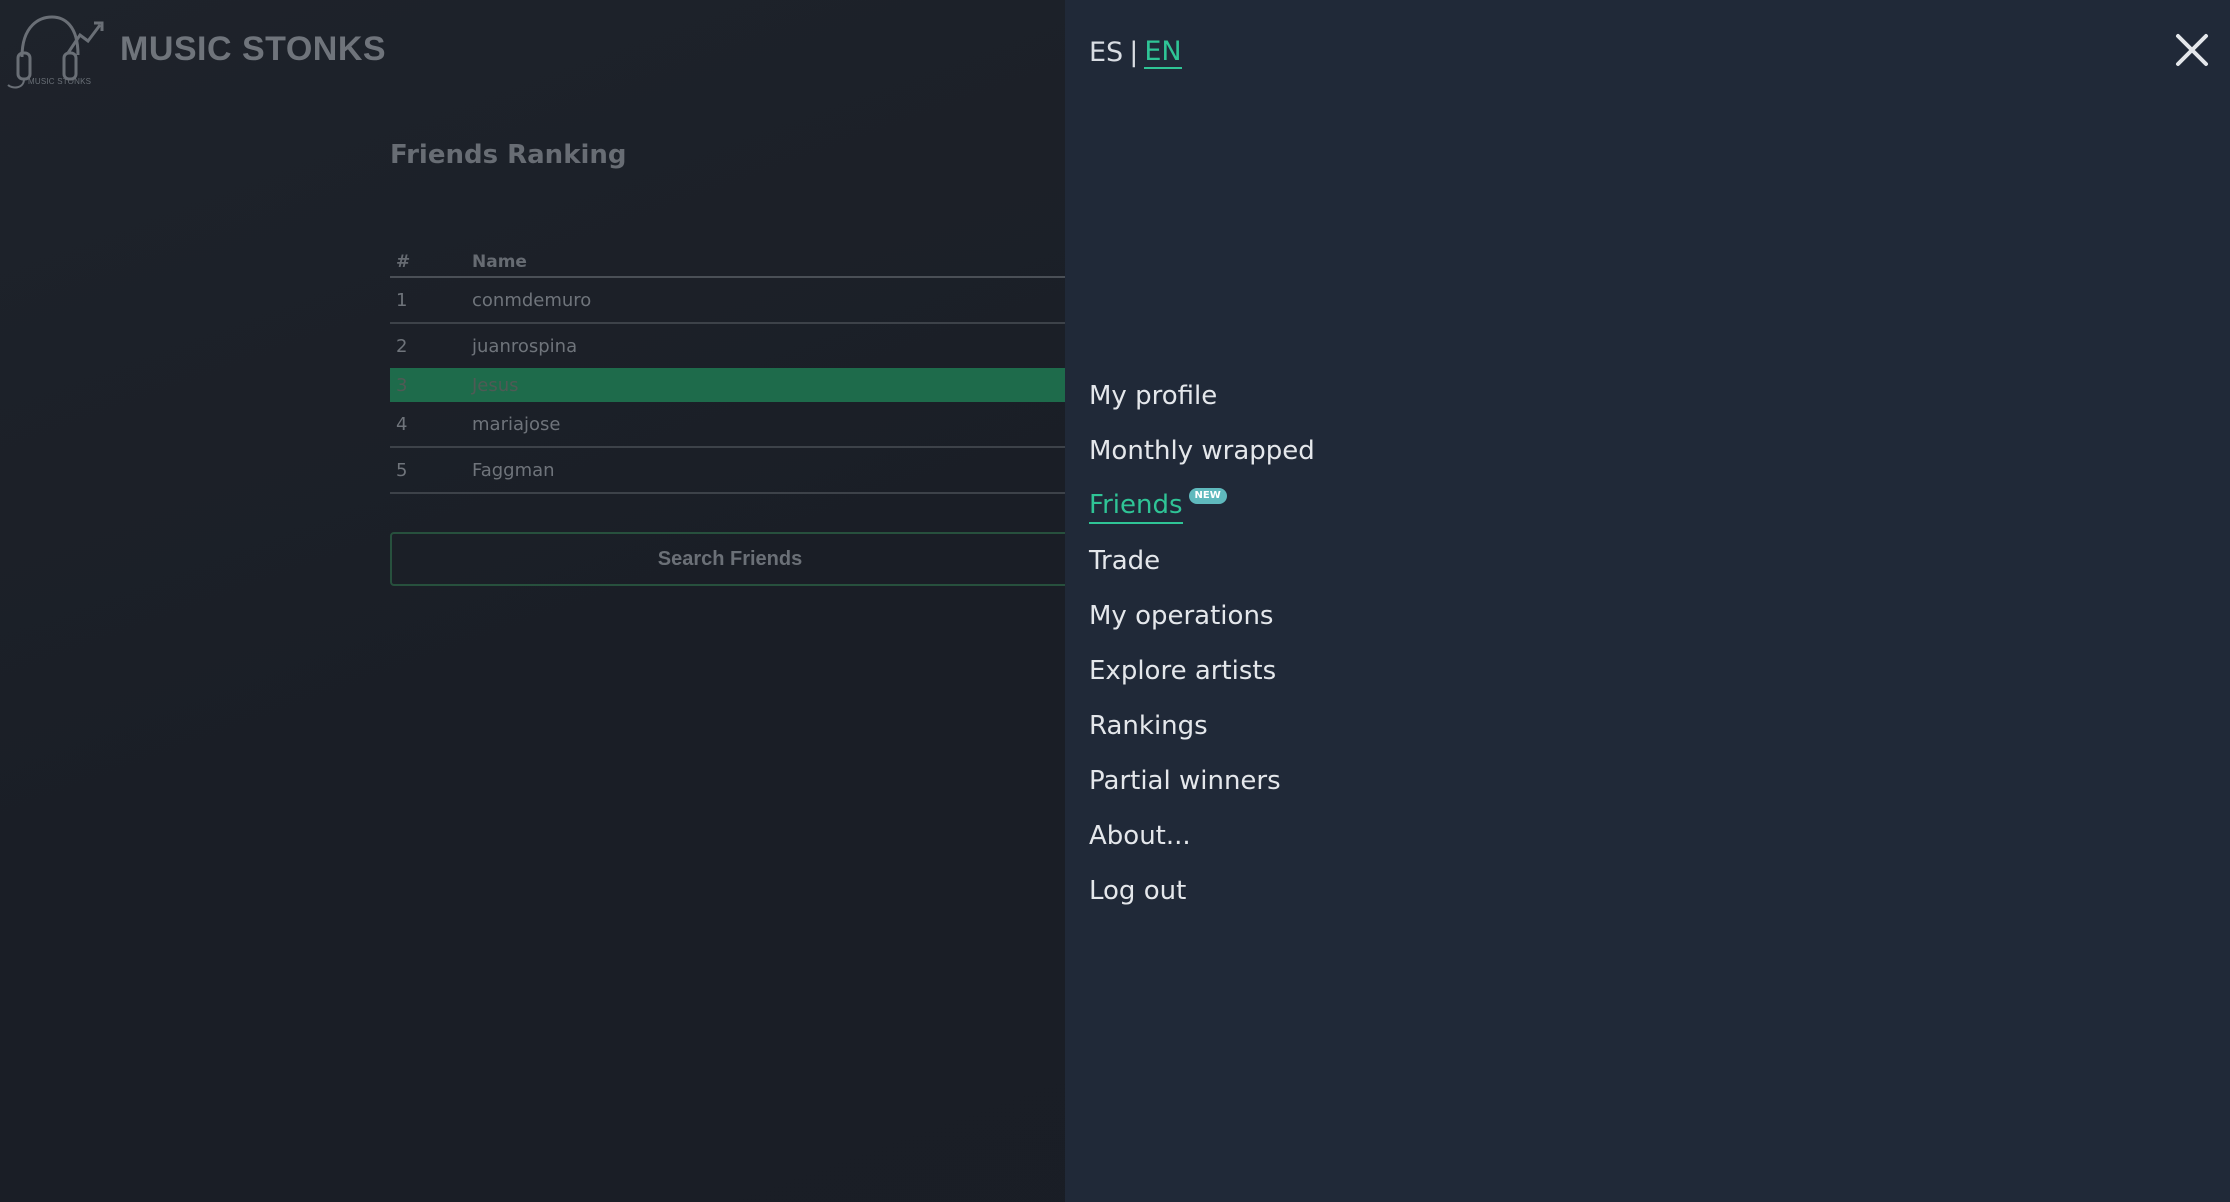 Image resolution: width=2230 pixels, height=1202 pixels. What do you see at coordinates (403, 262) in the screenshot?
I see `column-header-rank: #` at bounding box center [403, 262].